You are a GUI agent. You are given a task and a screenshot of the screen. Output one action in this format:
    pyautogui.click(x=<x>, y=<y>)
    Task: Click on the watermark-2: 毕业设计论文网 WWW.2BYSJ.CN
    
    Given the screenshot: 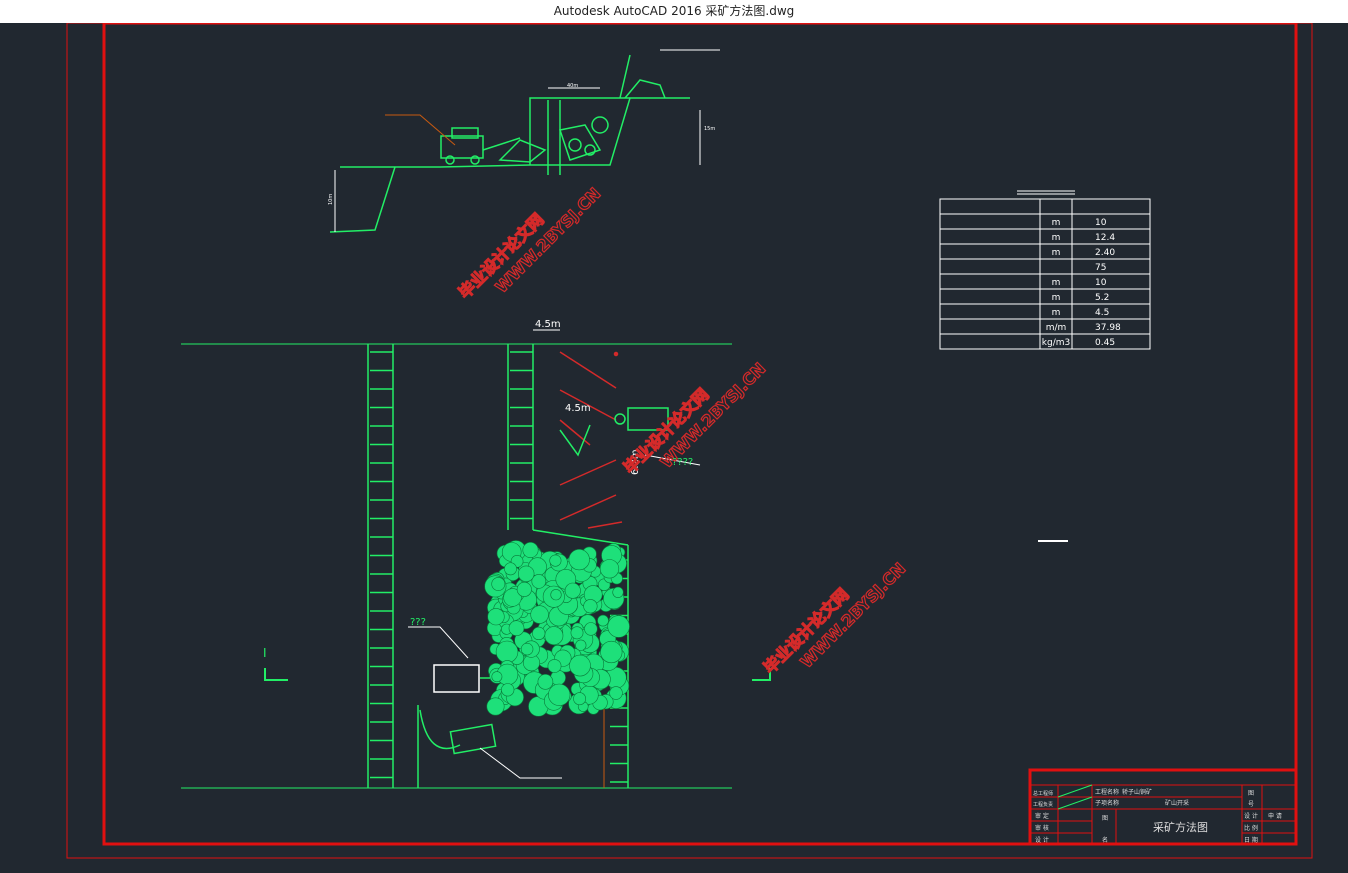 What is the action you would take?
    pyautogui.click(x=694, y=418)
    